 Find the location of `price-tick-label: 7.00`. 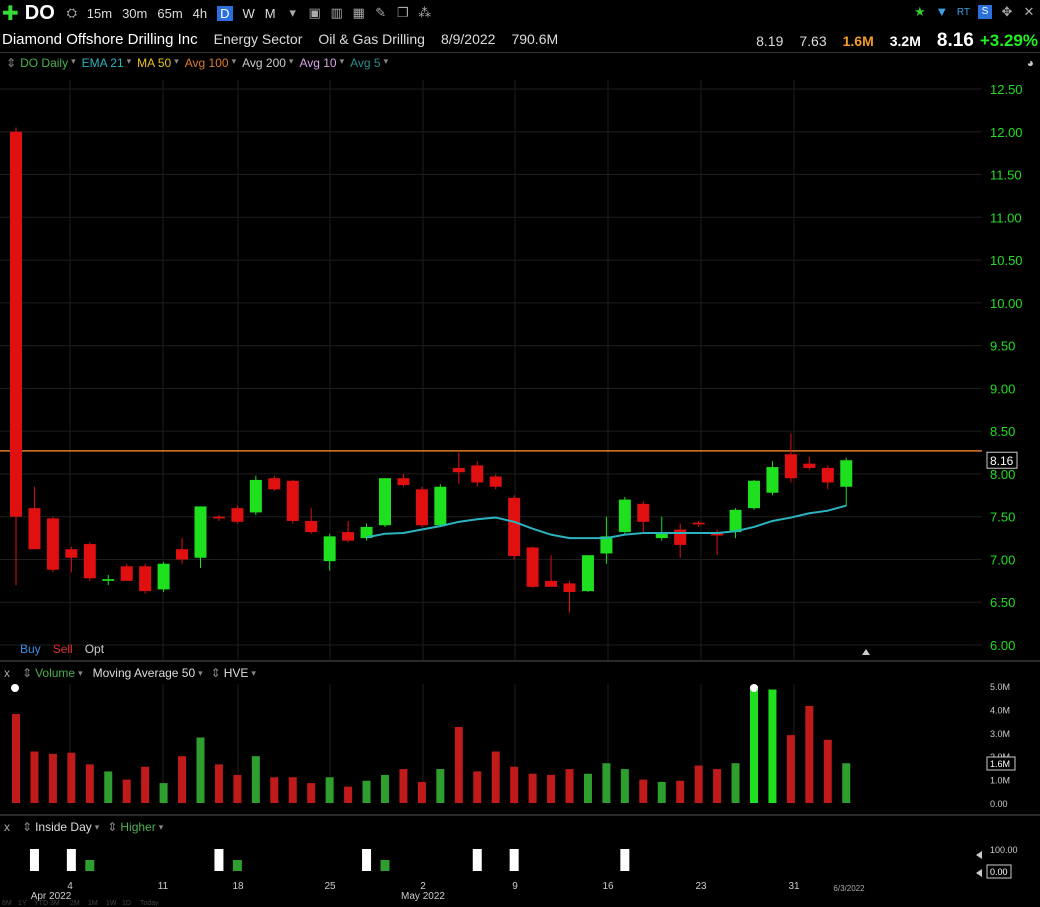

price-tick-label: 7.00 is located at coordinates (1002, 559).